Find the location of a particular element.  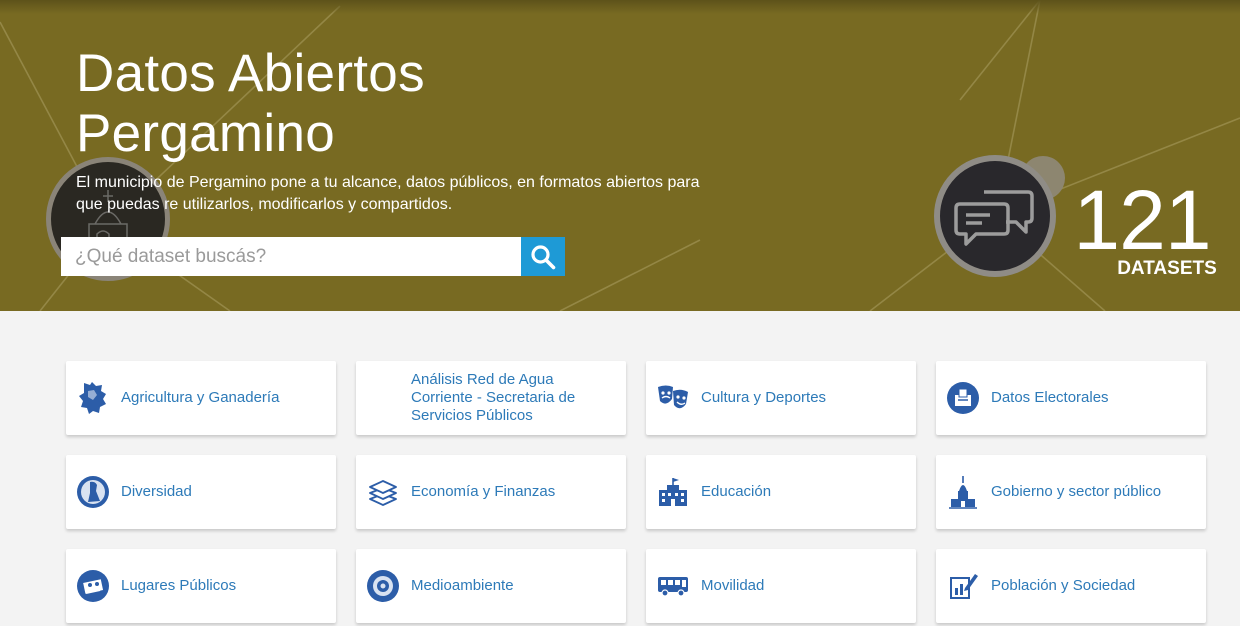

category-label: Educación is located at coordinates (736, 491).